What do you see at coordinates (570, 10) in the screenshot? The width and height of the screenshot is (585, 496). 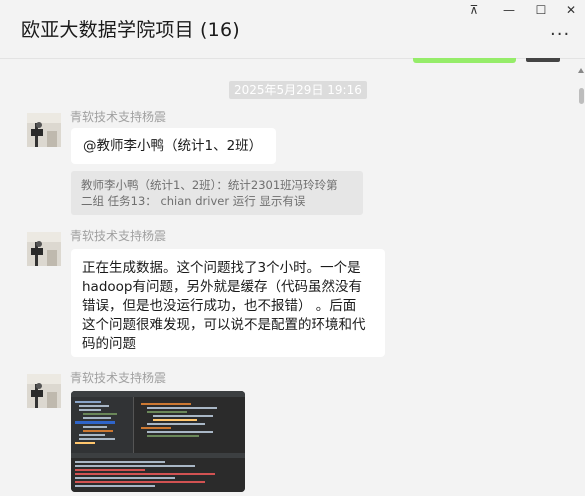 I see `close-button: ✕` at bounding box center [570, 10].